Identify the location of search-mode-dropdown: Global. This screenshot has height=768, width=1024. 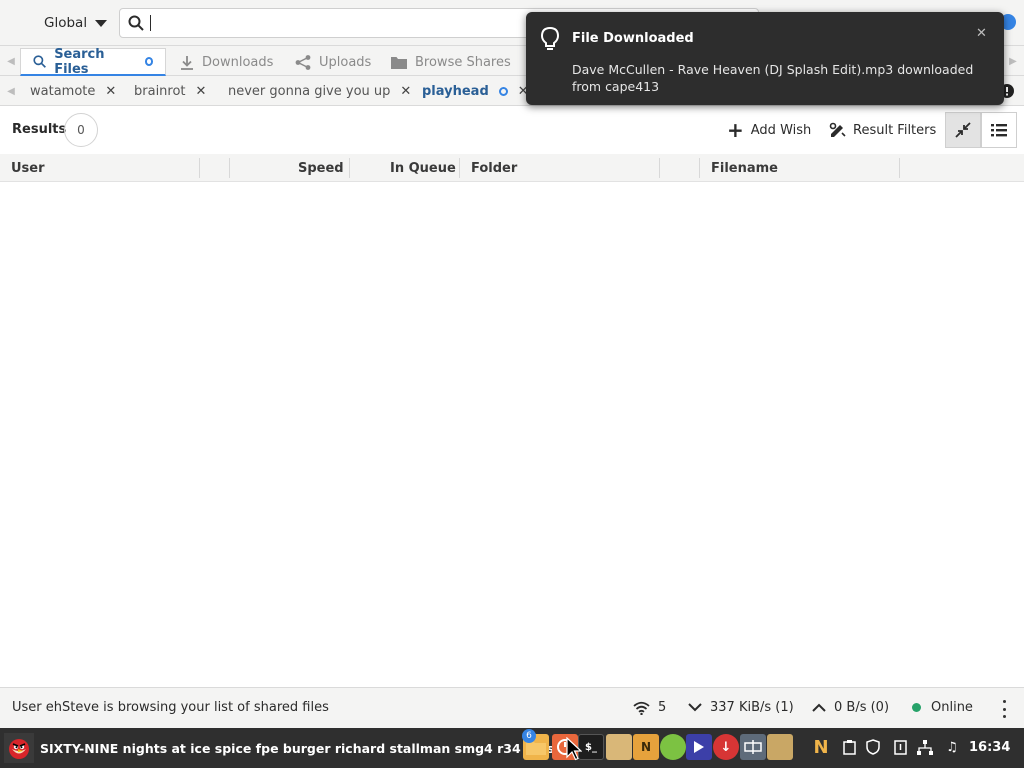
(75, 23).